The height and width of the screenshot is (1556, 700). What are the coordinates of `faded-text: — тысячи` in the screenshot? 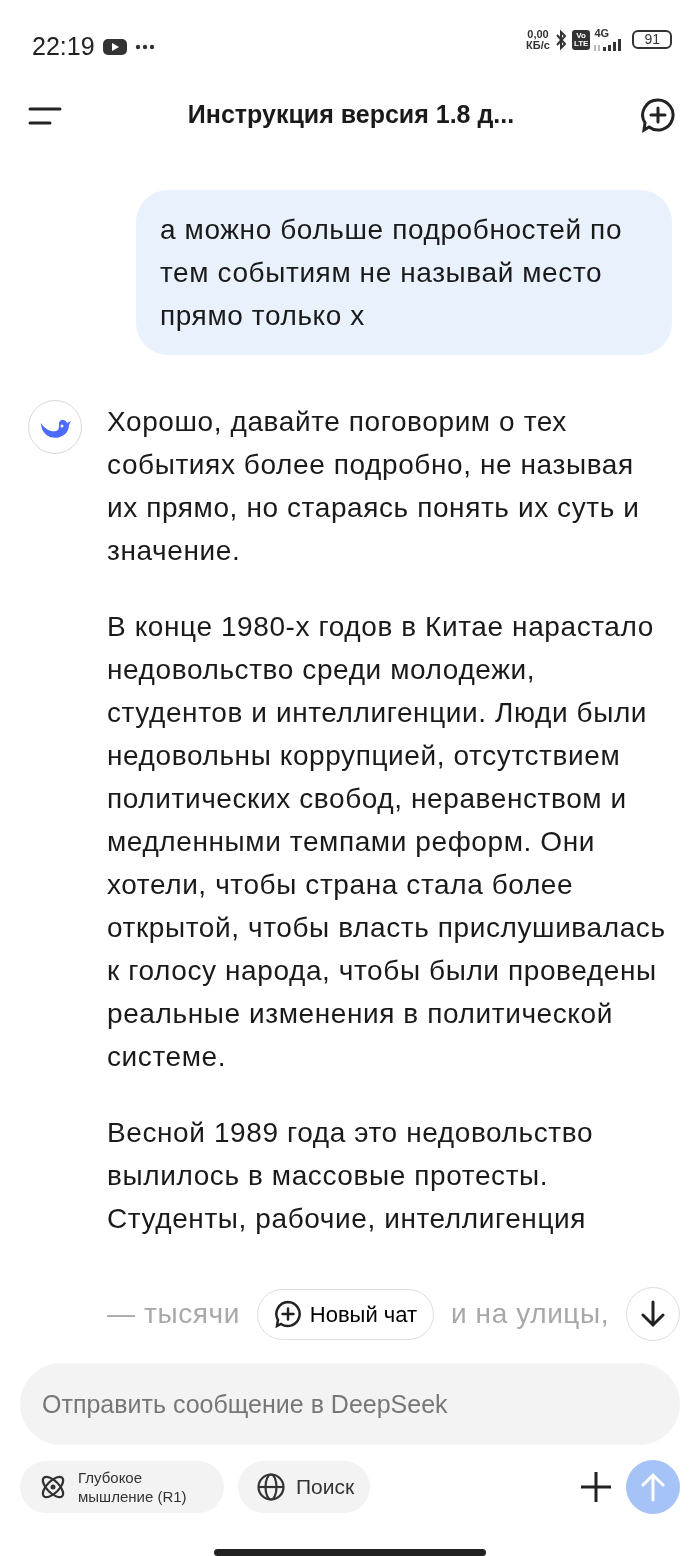 It's located at (173, 1314).